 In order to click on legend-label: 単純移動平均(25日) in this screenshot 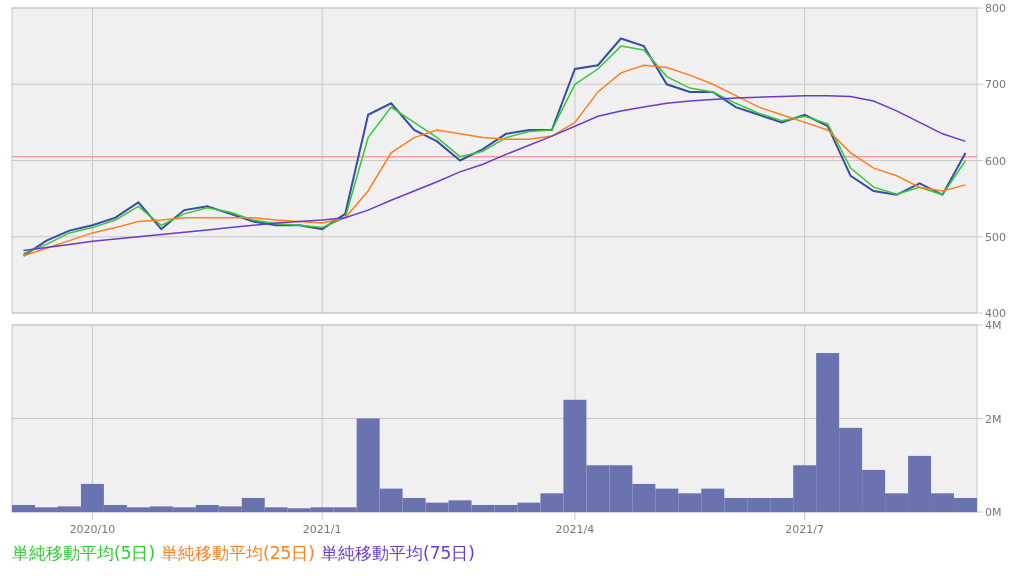, I will do `click(238, 553)`.